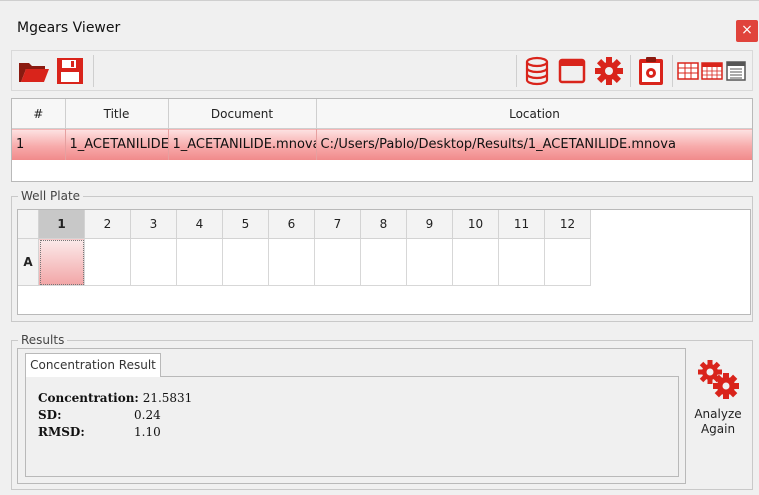 This screenshot has height=495, width=759. What do you see at coordinates (61, 262) in the screenshot?
I see `well-cell-a1` at bounding box center [61, 262].